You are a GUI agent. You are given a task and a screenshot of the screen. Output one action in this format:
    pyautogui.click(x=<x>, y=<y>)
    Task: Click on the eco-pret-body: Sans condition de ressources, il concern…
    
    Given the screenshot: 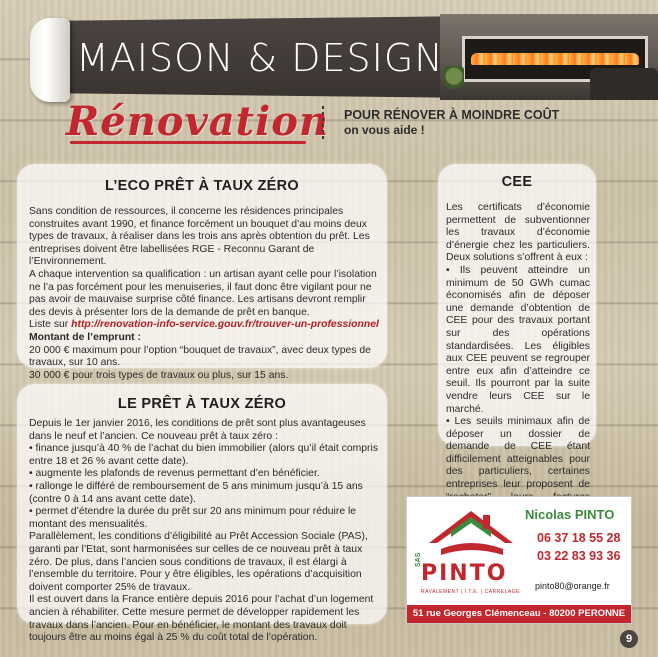 What is the action you would take?
    pyautogui.click(x=205, y=294)
    